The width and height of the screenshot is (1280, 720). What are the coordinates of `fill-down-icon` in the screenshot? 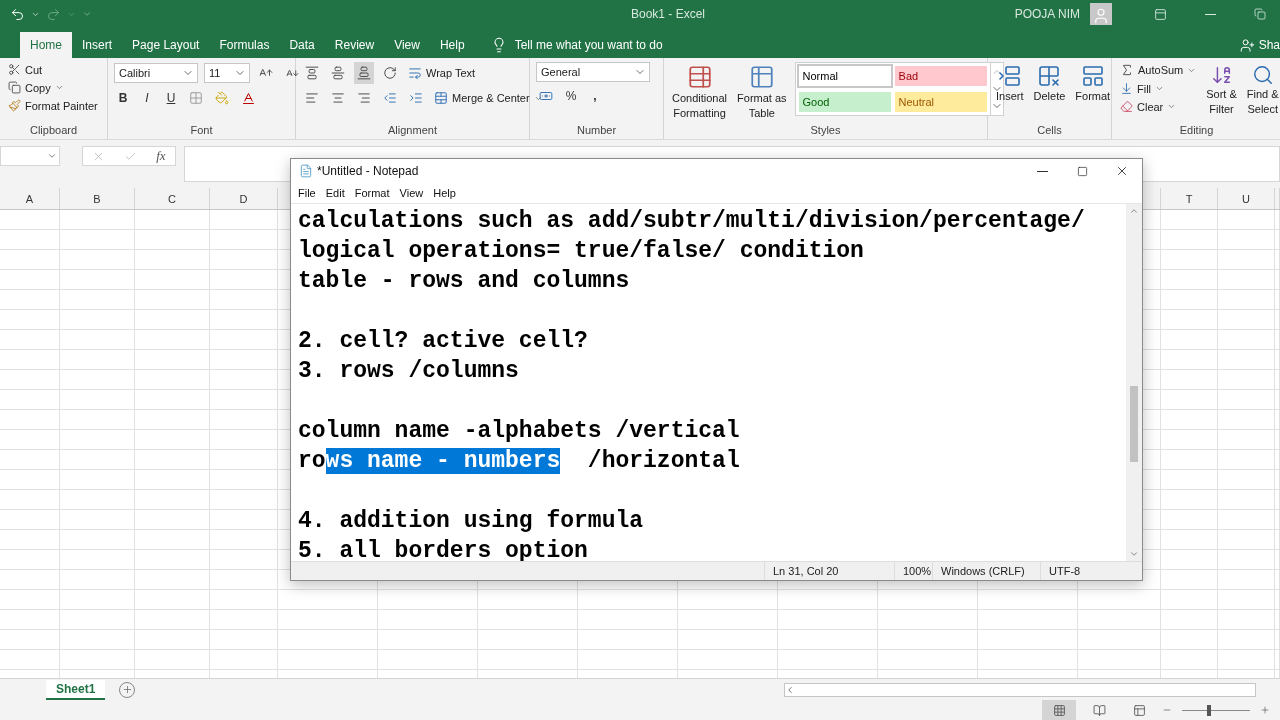 It's located at (1126, 88).